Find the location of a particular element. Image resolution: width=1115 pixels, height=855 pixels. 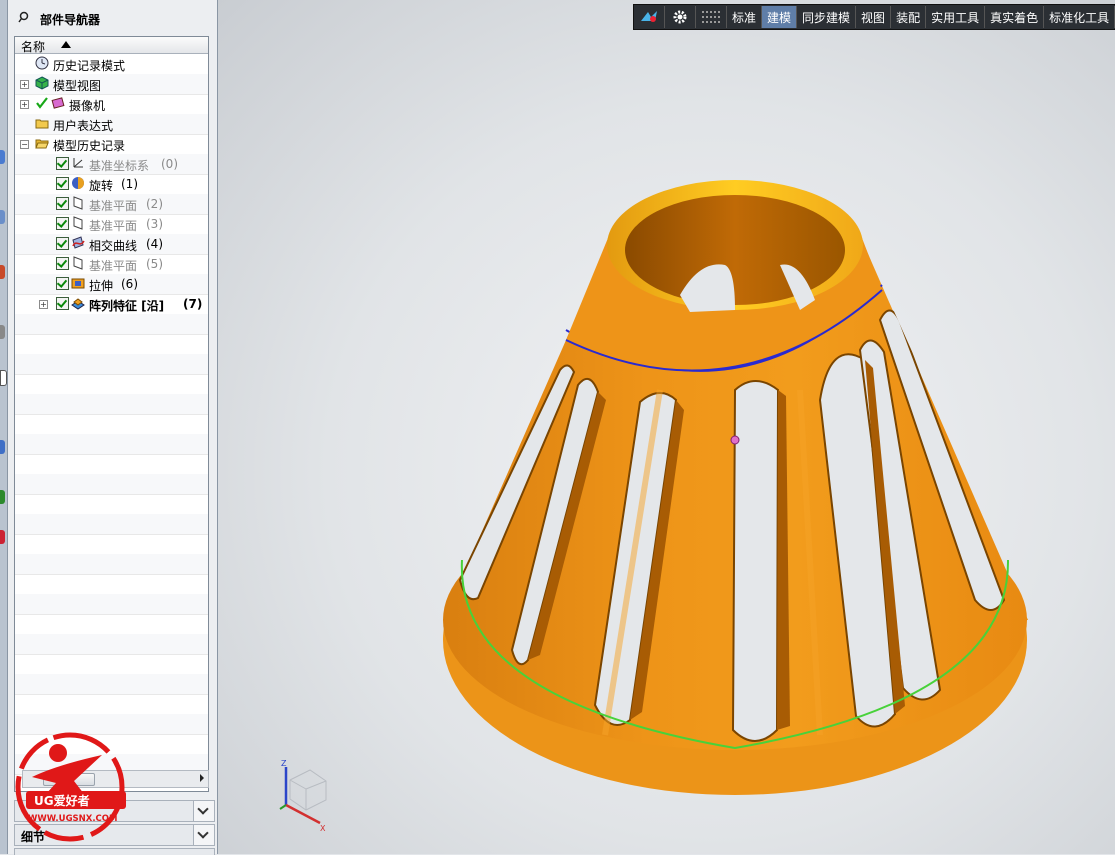

tree-row-feature: 相交曲线 (4) is located at coordinates (111, 244).